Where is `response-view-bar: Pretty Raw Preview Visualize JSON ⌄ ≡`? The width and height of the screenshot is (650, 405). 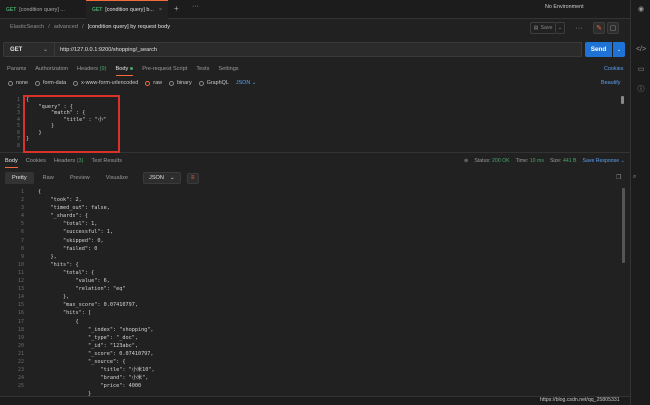 response-view-bar: Pretty Raw Preview Visualize JSON ⌄ ≡ is located at coordinates (102, 178).